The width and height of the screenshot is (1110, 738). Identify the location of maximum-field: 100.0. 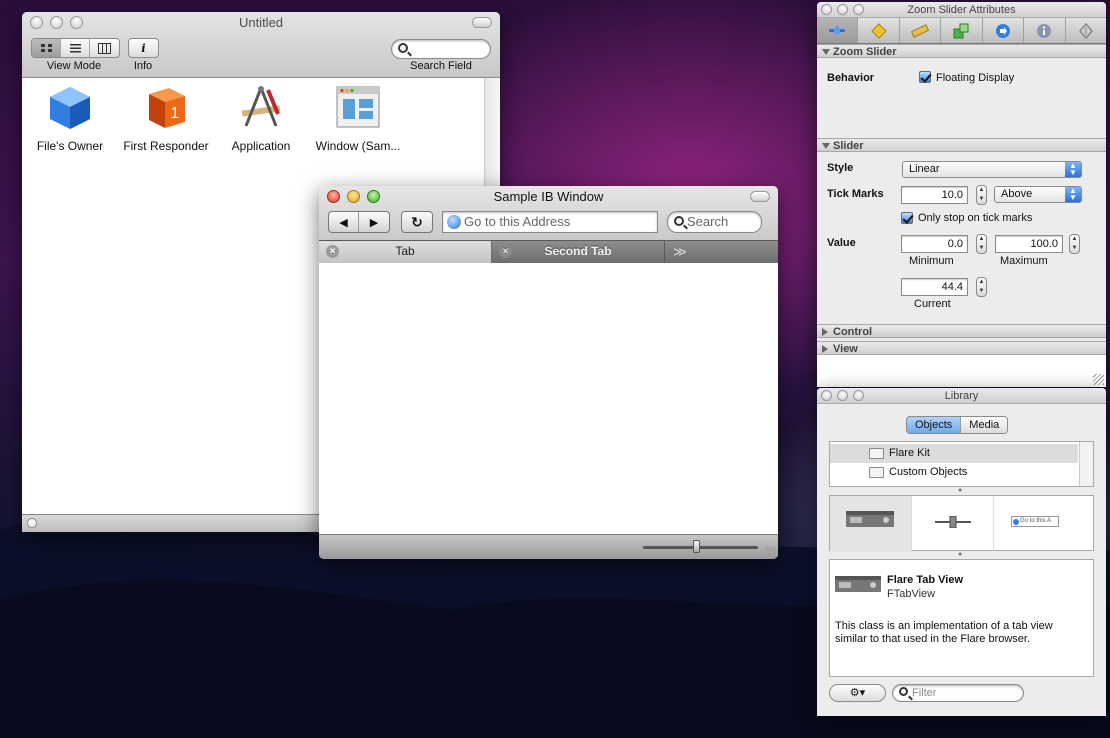
(1029, 244).